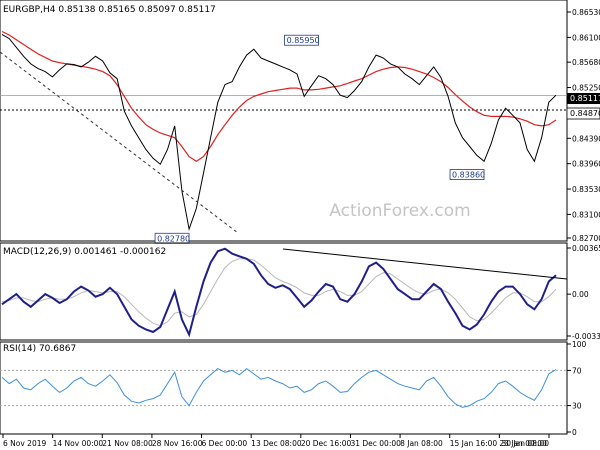 Image resolution: width=600 pixels, height=450 pixels. Describe the element at coordinates (468, 175) in the screenshot. I see `price-annotation-label: 0.83860` at that location.